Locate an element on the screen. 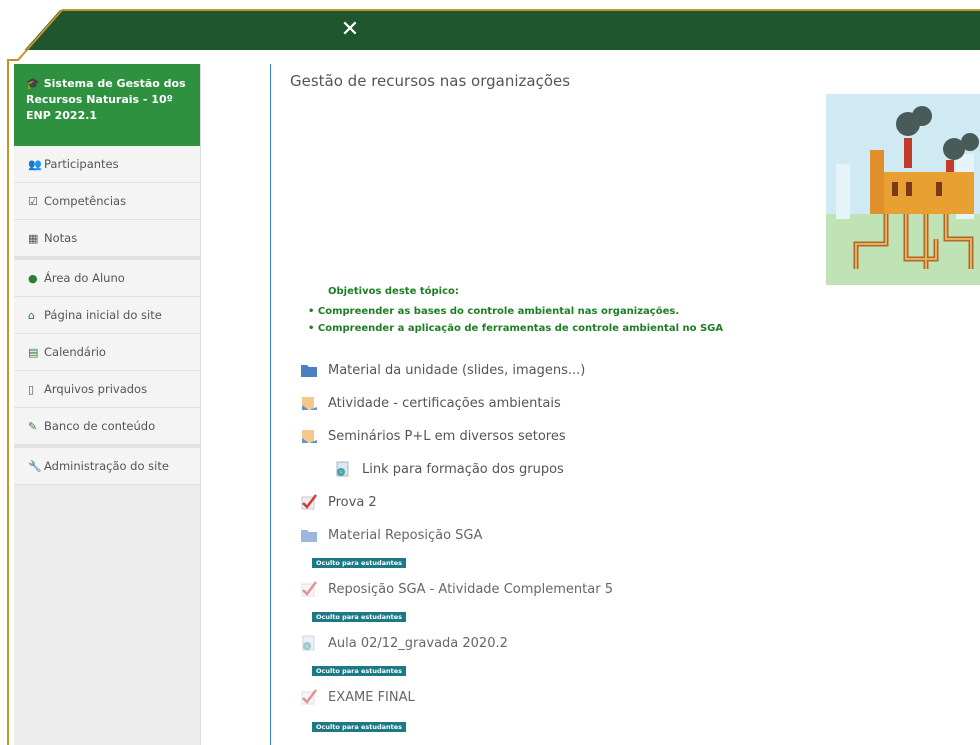 The height and width of the screenshot is (745, 980). activity-aula-gravada: Aula 02/12_gravada 2020.2 is located at coordinates (404, 643).